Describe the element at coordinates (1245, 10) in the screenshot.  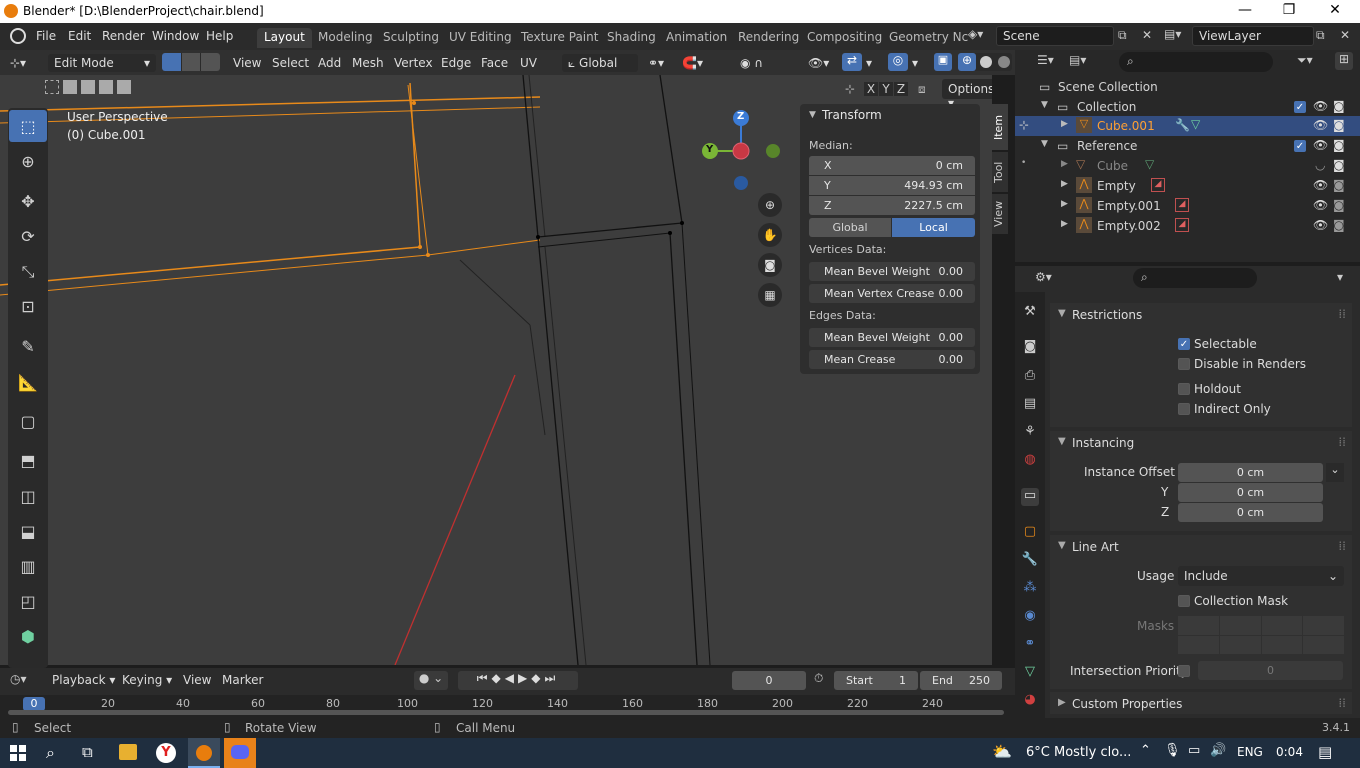
I see `minimize-button: —` at that location.